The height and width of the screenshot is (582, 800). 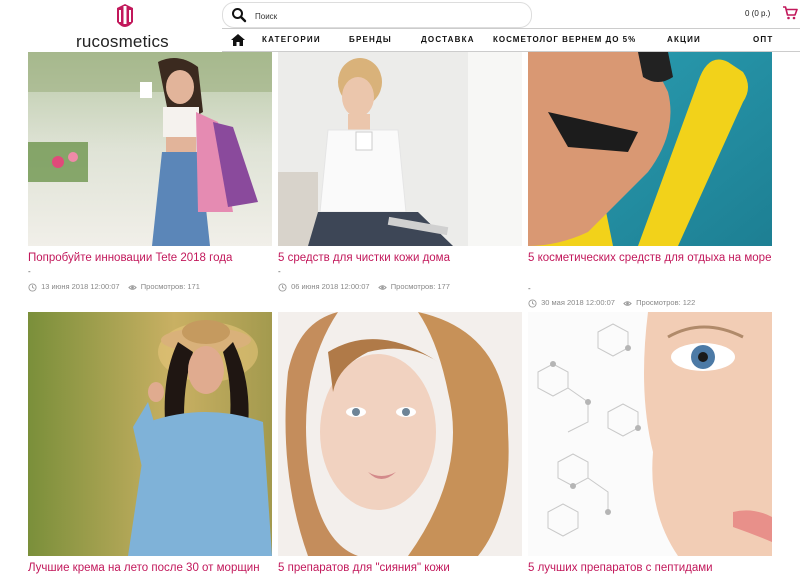 What do you see at coordinates (239, 15) in the screenshot?
I see `search-icon` at bounding box center [239, 15].